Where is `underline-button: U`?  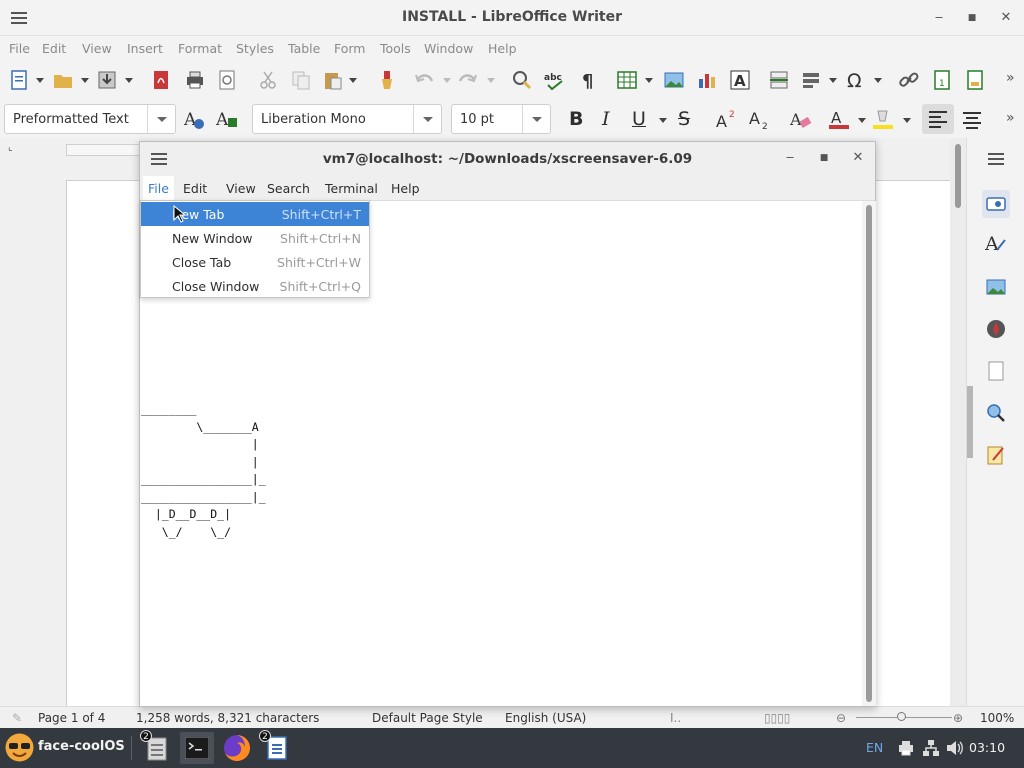
underline-button: U is located at coordinates (639, 119).